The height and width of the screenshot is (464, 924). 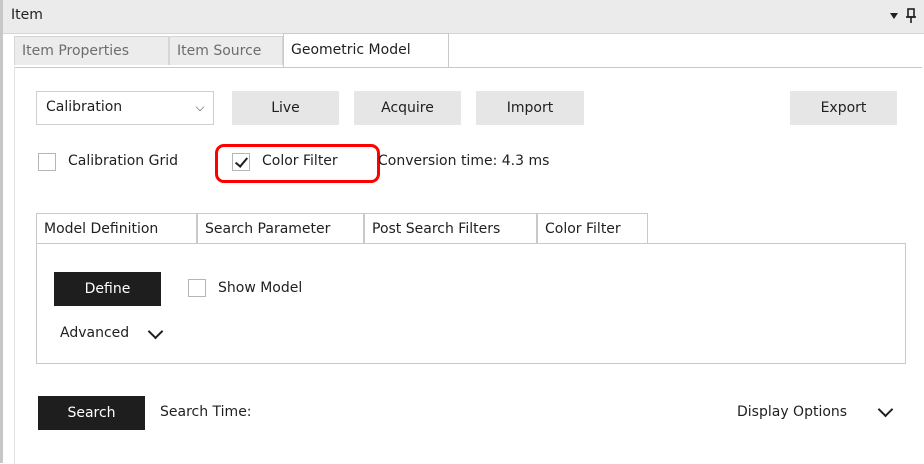 What do you see at coordinates (436, 229) in the screenshot?
I see `tab-label: Post Search Filters` at bounding box center [436, 229].